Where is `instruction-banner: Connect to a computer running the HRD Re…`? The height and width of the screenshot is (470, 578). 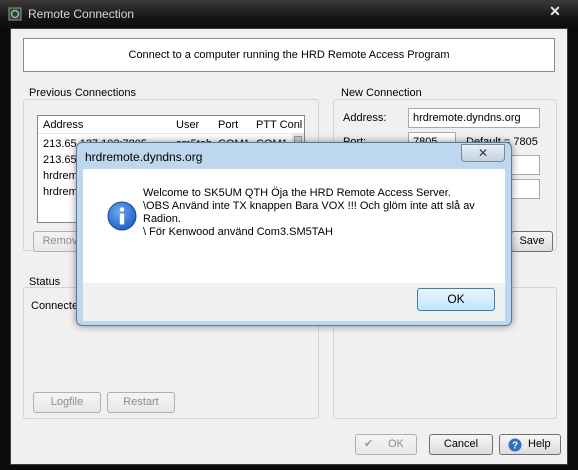 instruction-banner: Connect to a computer running the HRD Re… is located at coordinates (289, 55).